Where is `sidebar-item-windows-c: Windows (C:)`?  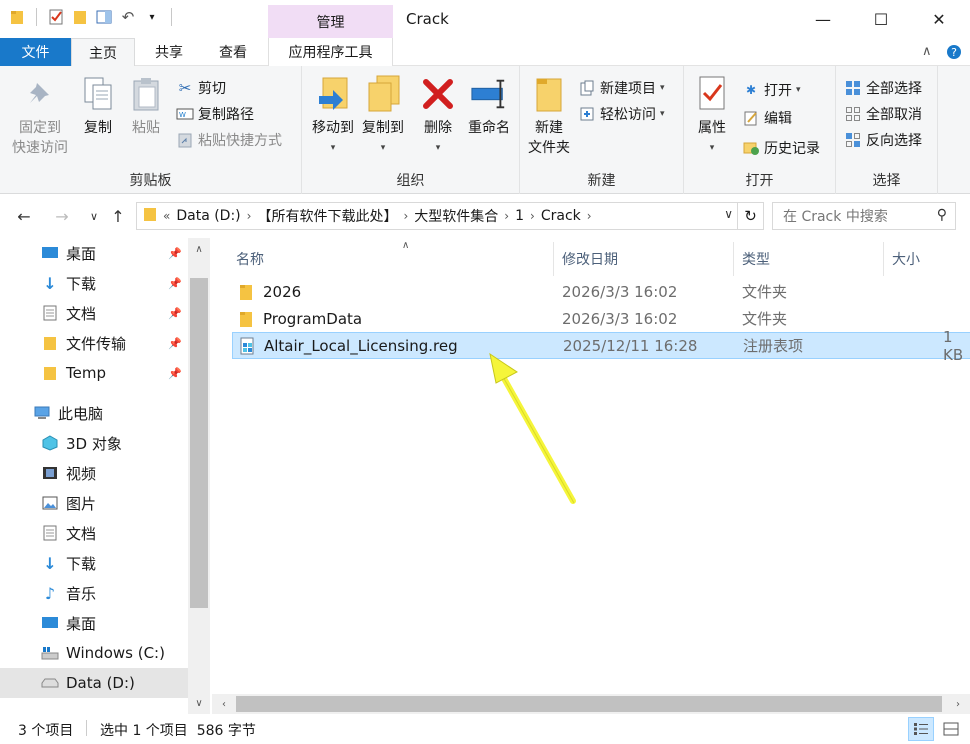 sidebar-item-windows-c: Windows (C:) is located at coordinates (94, 653).